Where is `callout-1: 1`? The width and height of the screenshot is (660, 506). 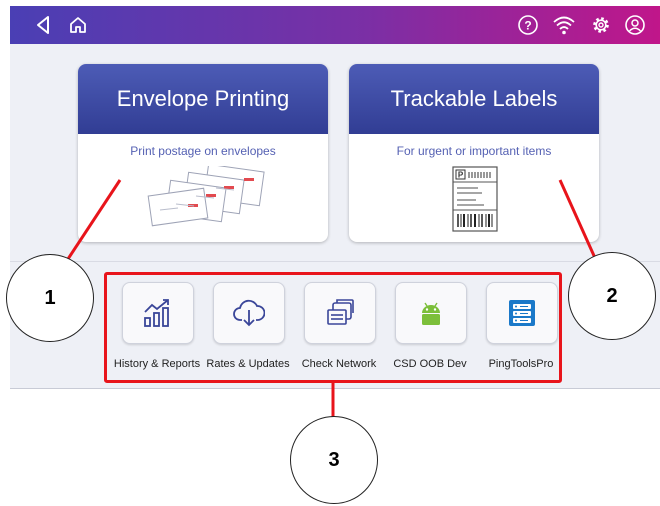 callout-1: 1 is located at coordinates (50, 298).